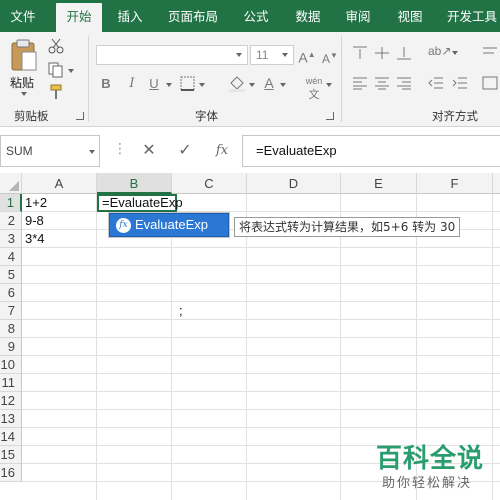 The width and height of the screenshot is (500, 500). I want to click on font-size-value: 11, so click(262, 55).